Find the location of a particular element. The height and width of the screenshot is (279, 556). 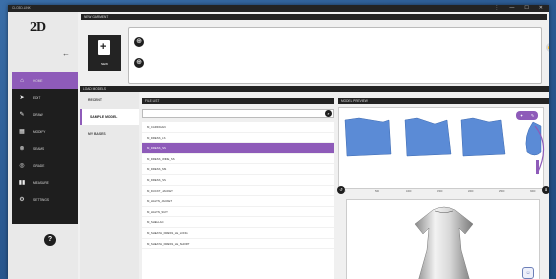

pen-tool-icon: ✎ is located at coordinates (532, 115).